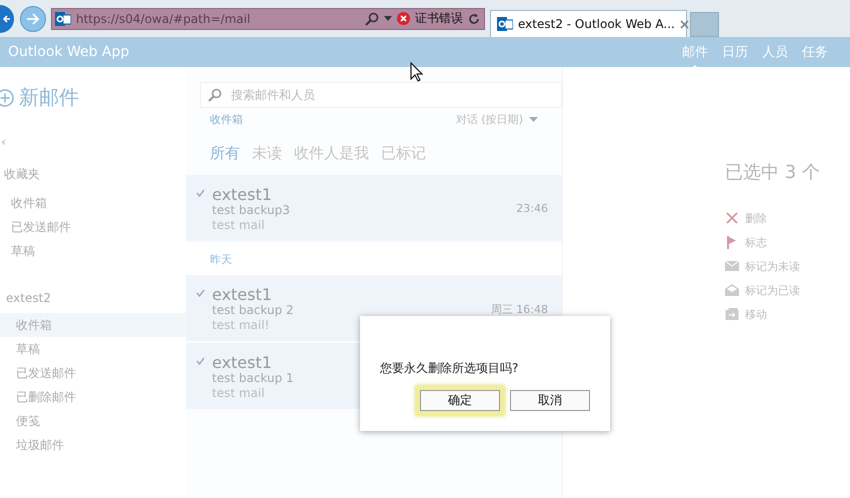 The width and height of the screenshot is (850, 498). I want to click on app-title: Outlook Web App, so click(69, 52).